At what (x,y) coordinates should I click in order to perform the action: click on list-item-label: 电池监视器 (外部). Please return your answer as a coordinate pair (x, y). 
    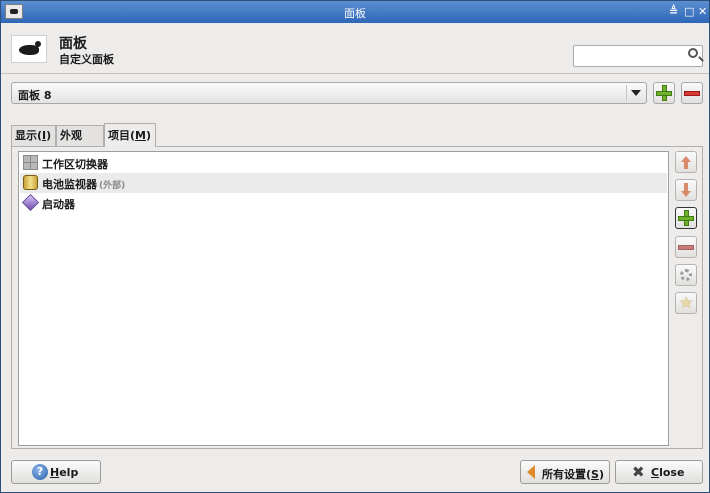
    Looking at the image, I should click on (84, 184).